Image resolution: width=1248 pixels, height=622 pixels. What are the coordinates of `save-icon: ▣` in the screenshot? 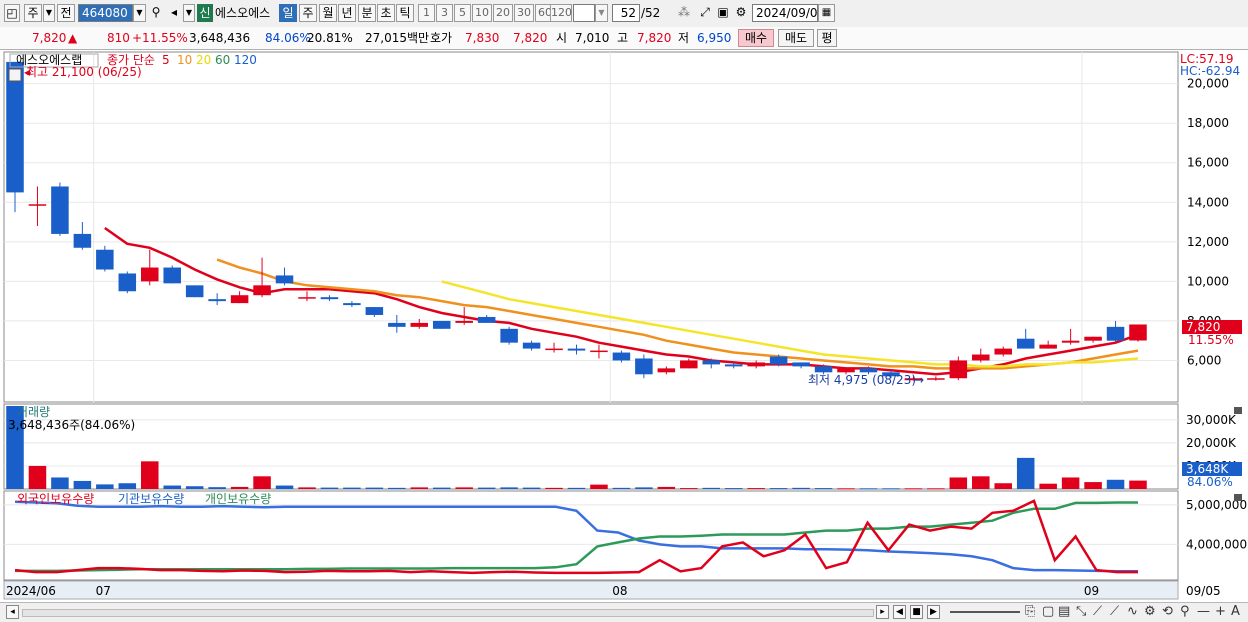 It's located at (723, 13).